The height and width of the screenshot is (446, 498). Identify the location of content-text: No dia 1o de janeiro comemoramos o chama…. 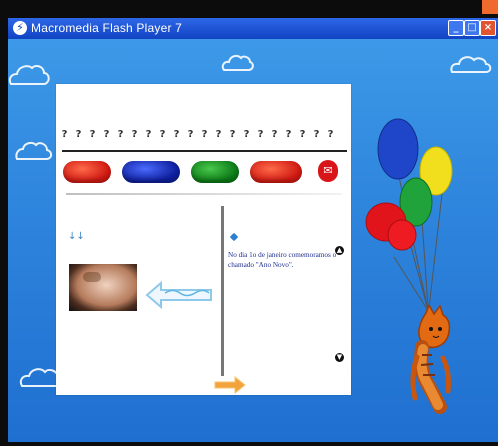
(282, 260).